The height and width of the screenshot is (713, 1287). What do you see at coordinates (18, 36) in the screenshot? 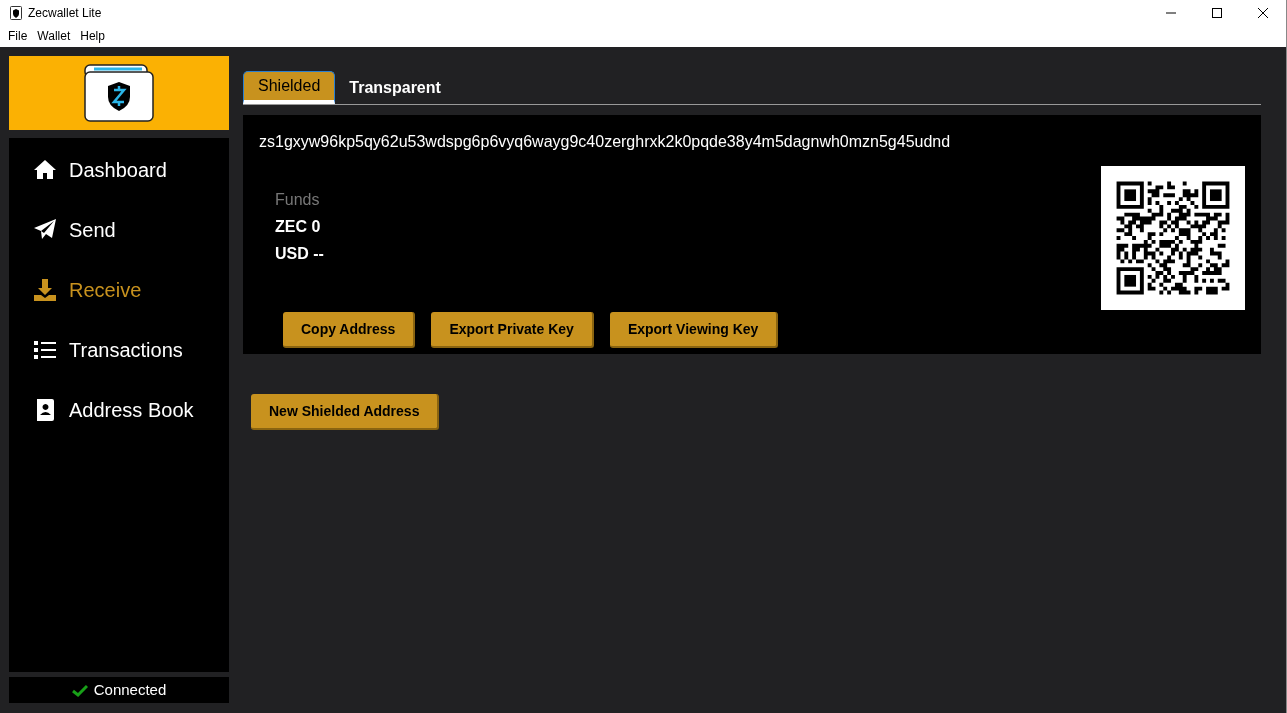
I see `menu-item: File` at bounding box center [18, 36].